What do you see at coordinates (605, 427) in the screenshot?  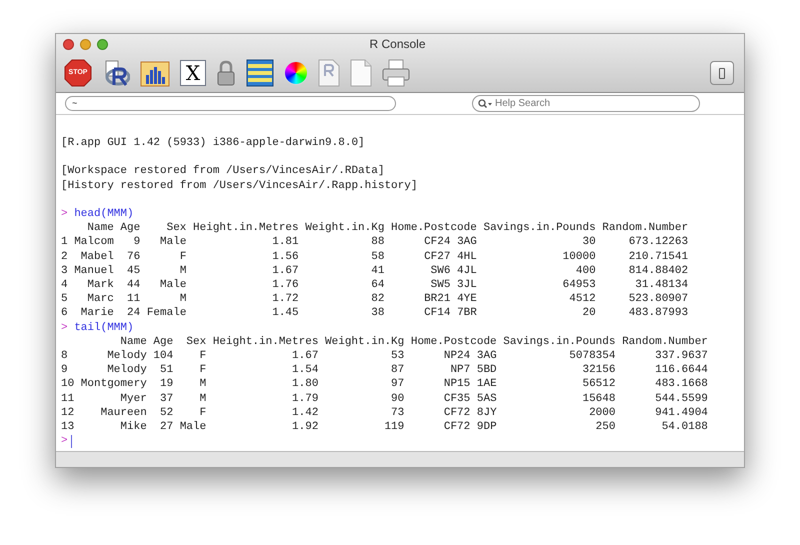 I see `table-cell-text: 250` at bounding box center [605, 427].